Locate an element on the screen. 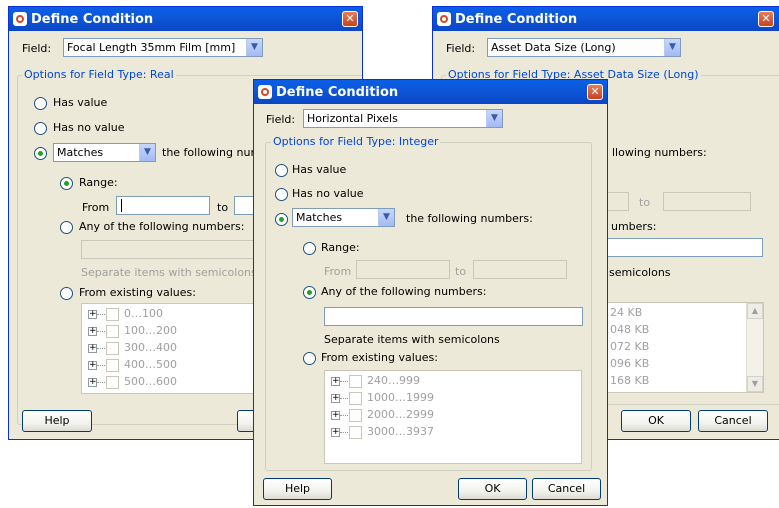  existing-values-list: + 0…100 + 100…200 + 300…400 + 400…500 + is located at coordinates (181, 348).